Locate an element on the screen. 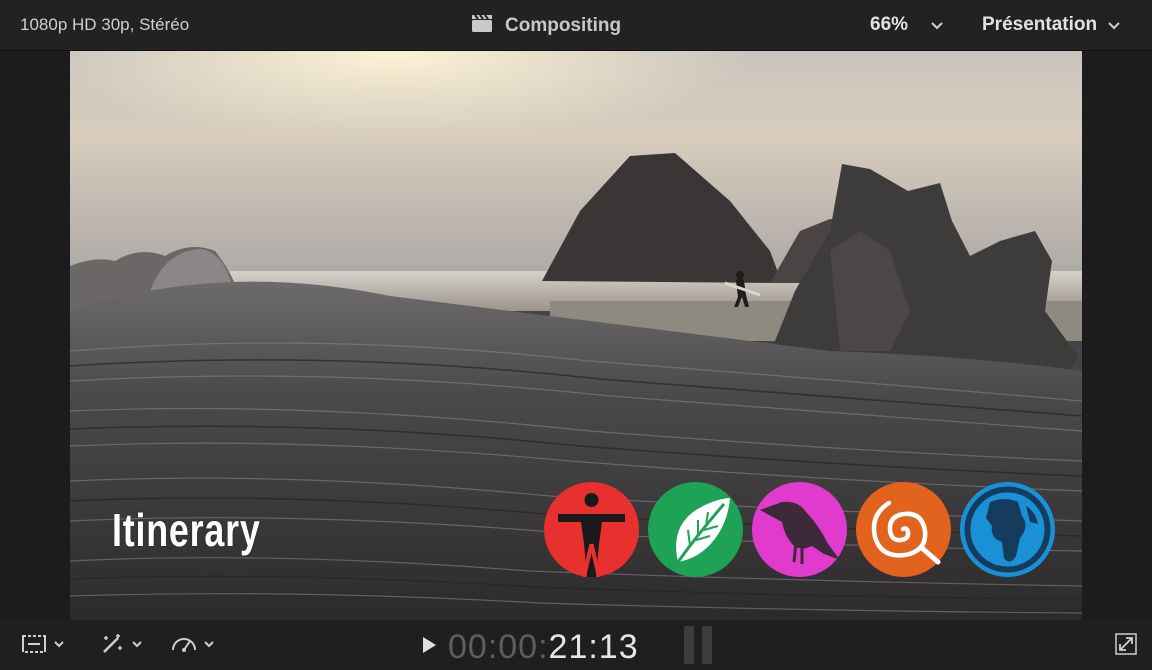 This screenshot has width=1152, height=670. play-button is located at coordinates (429, 647).